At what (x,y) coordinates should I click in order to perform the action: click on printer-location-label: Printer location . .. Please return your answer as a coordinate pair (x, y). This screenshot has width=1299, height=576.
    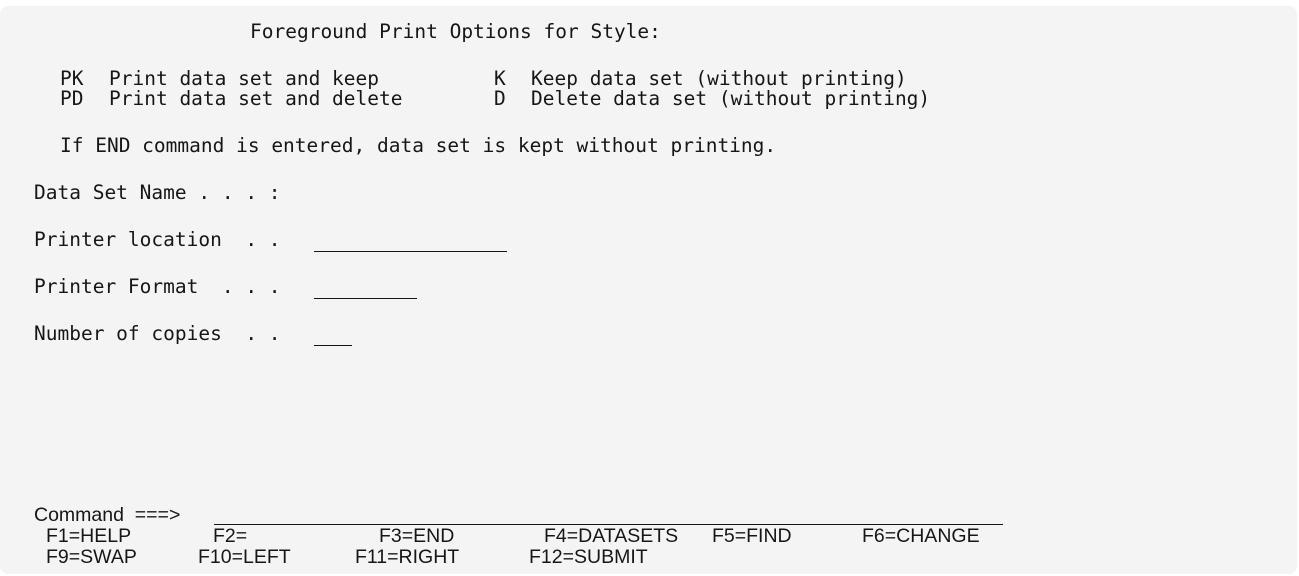
    Looking at the image, I should click on (157, 239).